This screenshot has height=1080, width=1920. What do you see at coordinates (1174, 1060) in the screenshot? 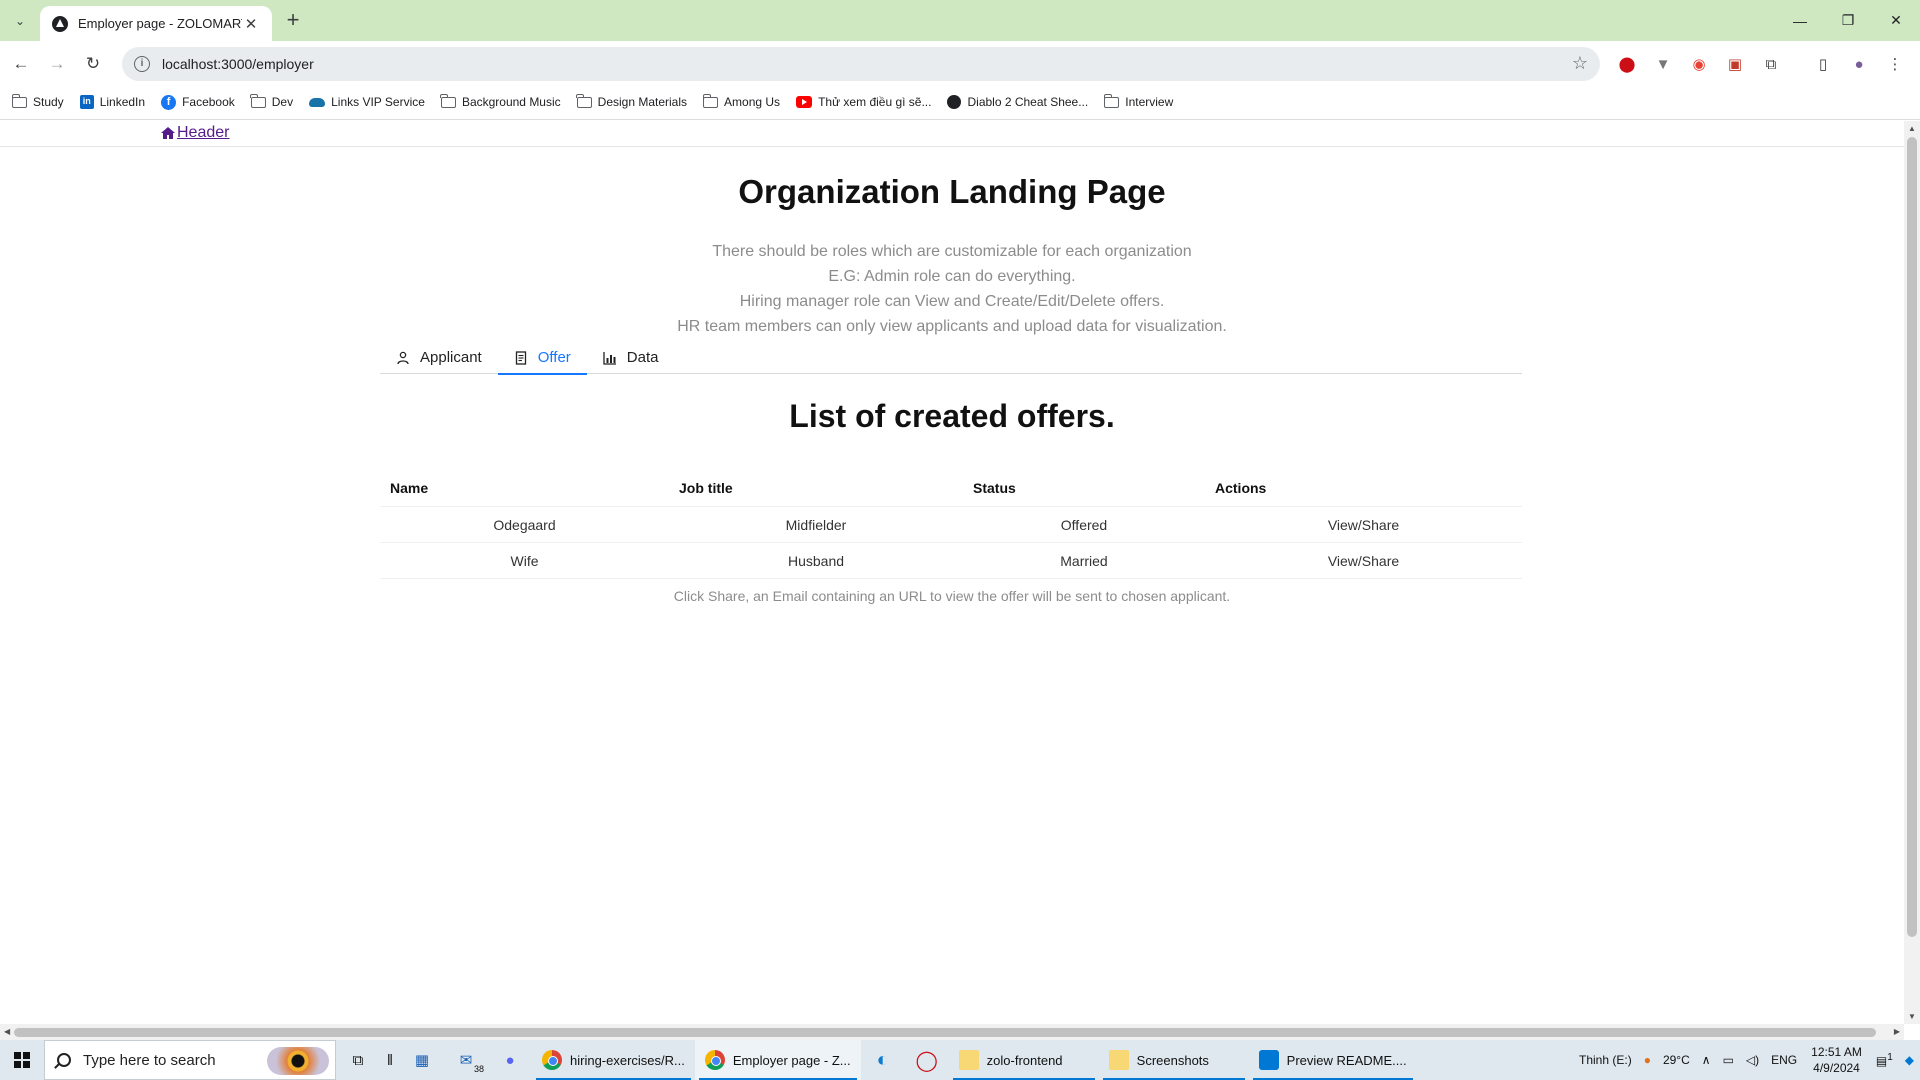
I see `taskbar-app-screenshots: Screenshots` at bounding box center [1174, 1060].